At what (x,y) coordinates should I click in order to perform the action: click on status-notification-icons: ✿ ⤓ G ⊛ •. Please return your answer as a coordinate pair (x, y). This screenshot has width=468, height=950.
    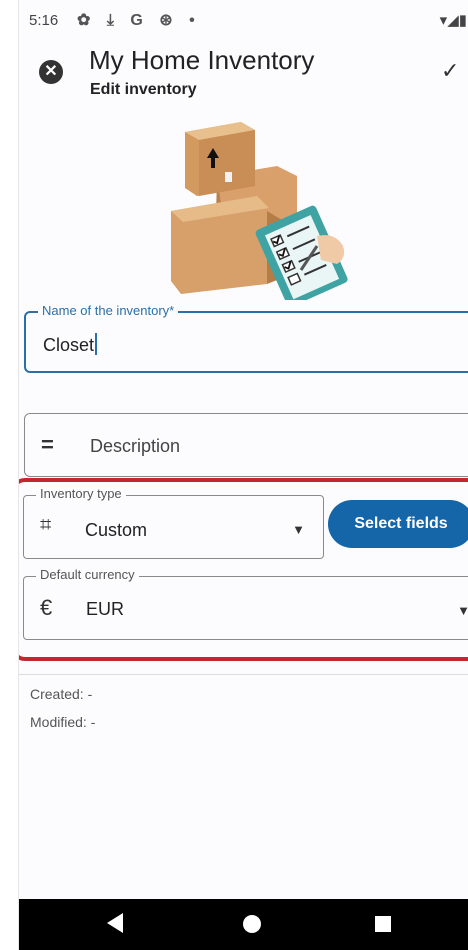
    Looking at the image, I should click on (139, 20).